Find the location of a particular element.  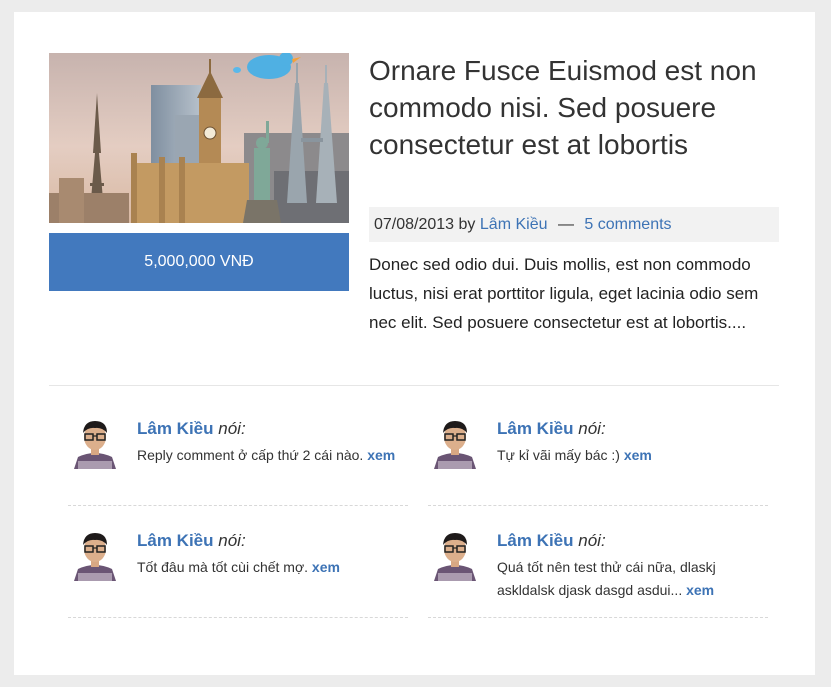

comment-body: Lâm Kiều nói: Tự kỉ vãi mấy bác :) xem is located at coordinates (629, 442).